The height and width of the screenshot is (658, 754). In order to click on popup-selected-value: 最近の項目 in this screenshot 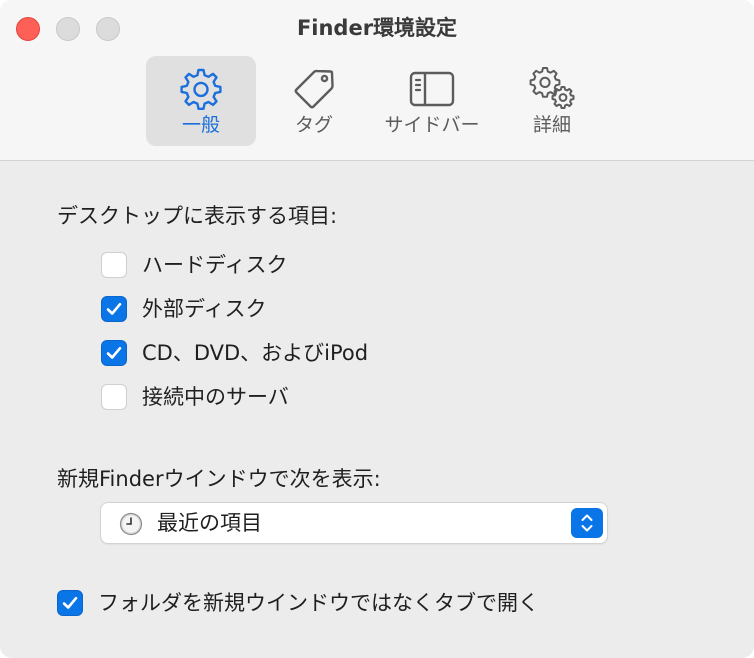, I will do `click(209, 523)`.